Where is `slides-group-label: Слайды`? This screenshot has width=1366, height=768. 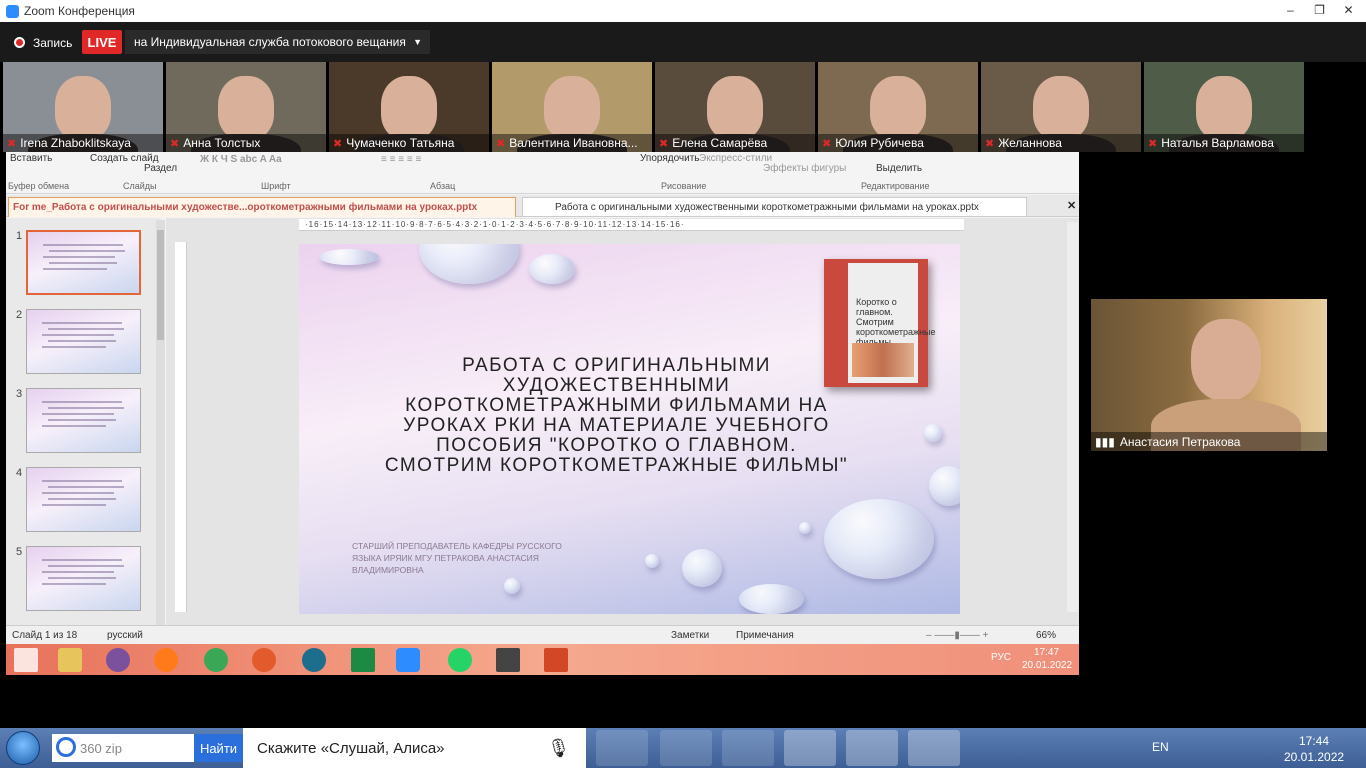 slides-group-label: Слайды is located at coordinates (140, 186).